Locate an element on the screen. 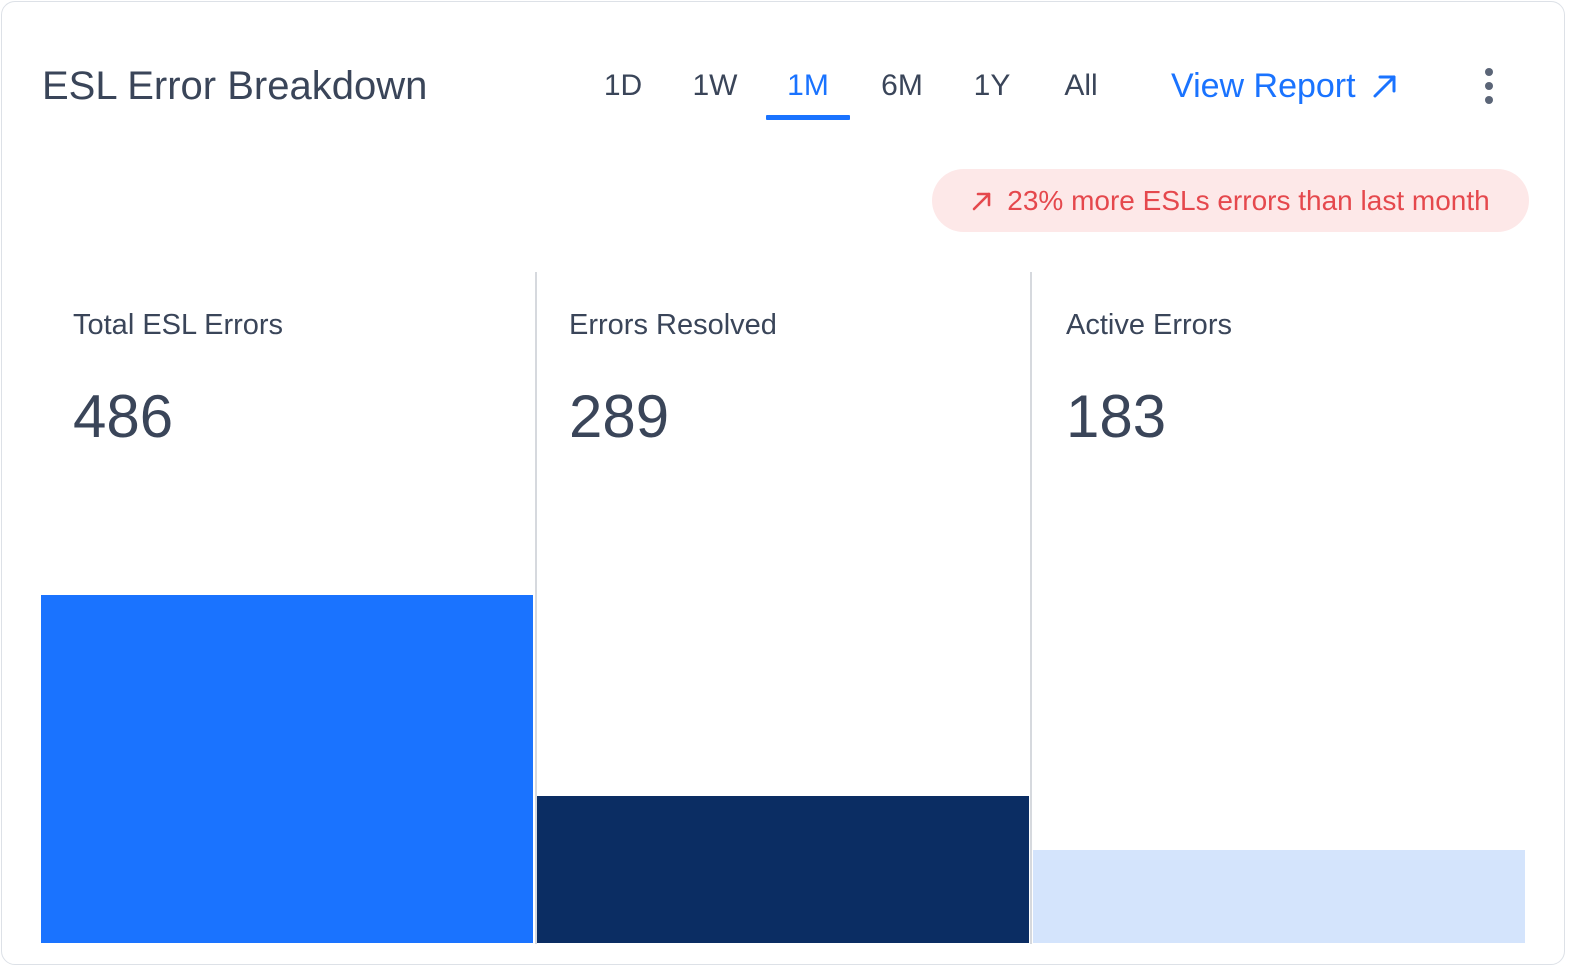 Image resolution: width=1574 pixels, height=972 pixels. bar-errors-resolved is located at coordinates (783, 869).